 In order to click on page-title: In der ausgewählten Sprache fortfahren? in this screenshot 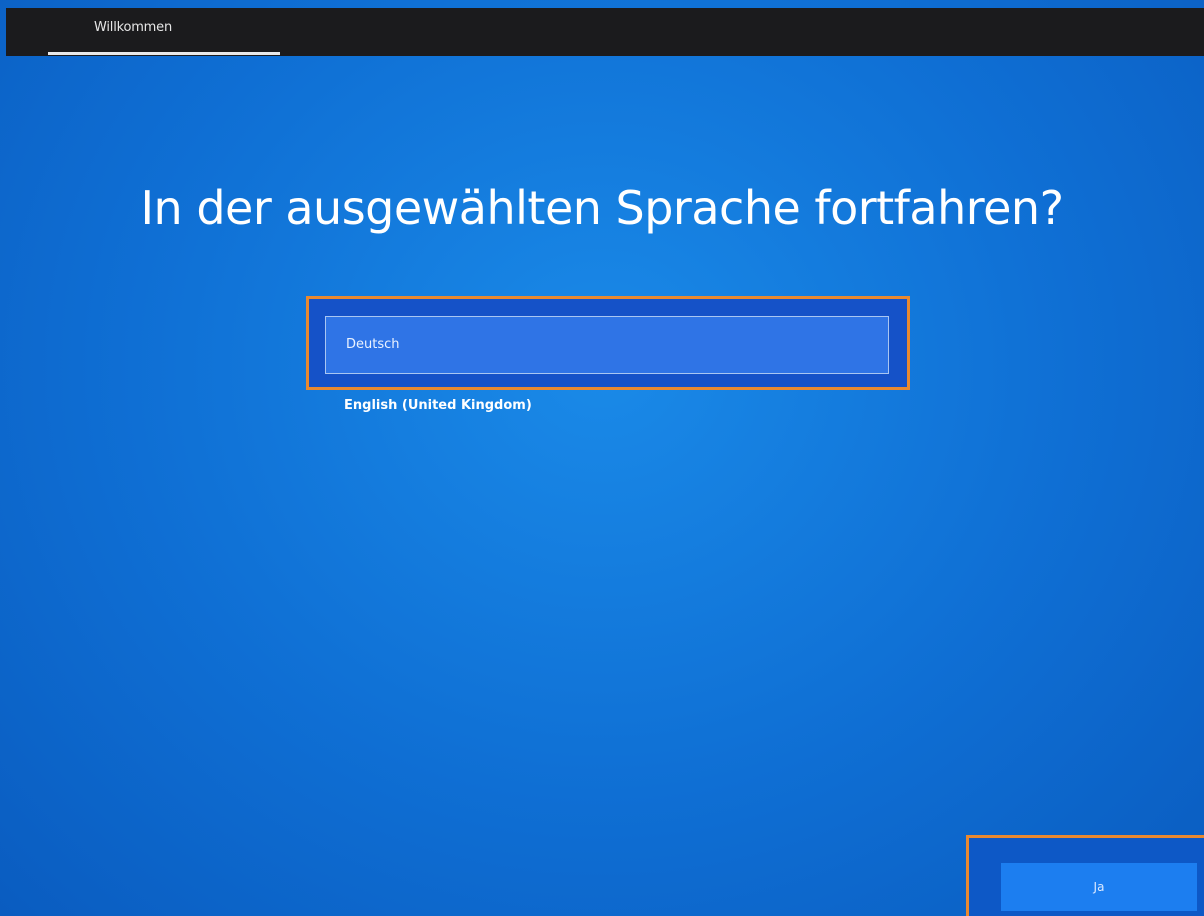, I will do `click(602, 207)`.